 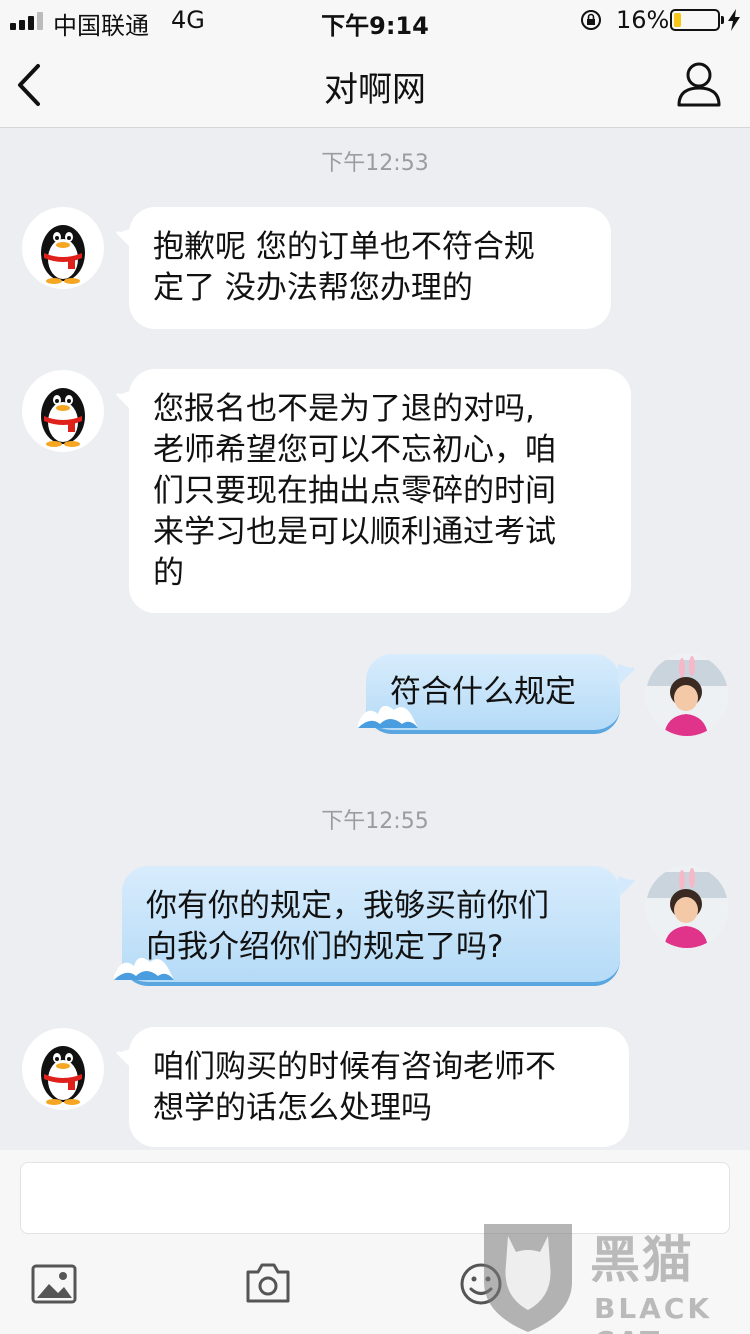 What do you see at coordinates (168, 573) in the screenshot?
I see `message-line: 的` at bounding box center [168, 573].